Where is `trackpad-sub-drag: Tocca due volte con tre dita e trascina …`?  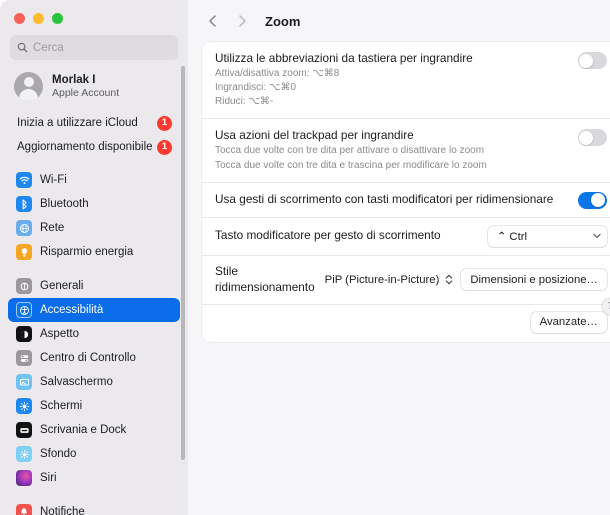
trackpad-sub-drag: Tocca due volte con tre dita e trascina … is located at coordinates (351, 165).